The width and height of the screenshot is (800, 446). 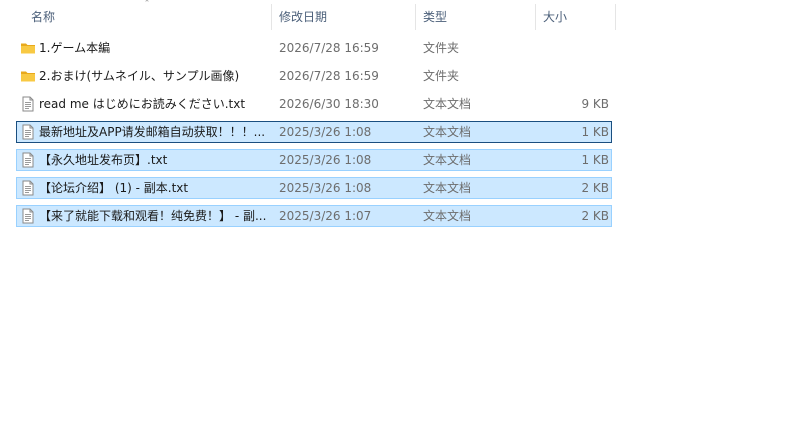 What do you see at coordinates (329, 104) in the screenshot?
I see `file-modified-date: 2026/6/30 18:30` at bounding box center [329, 104].